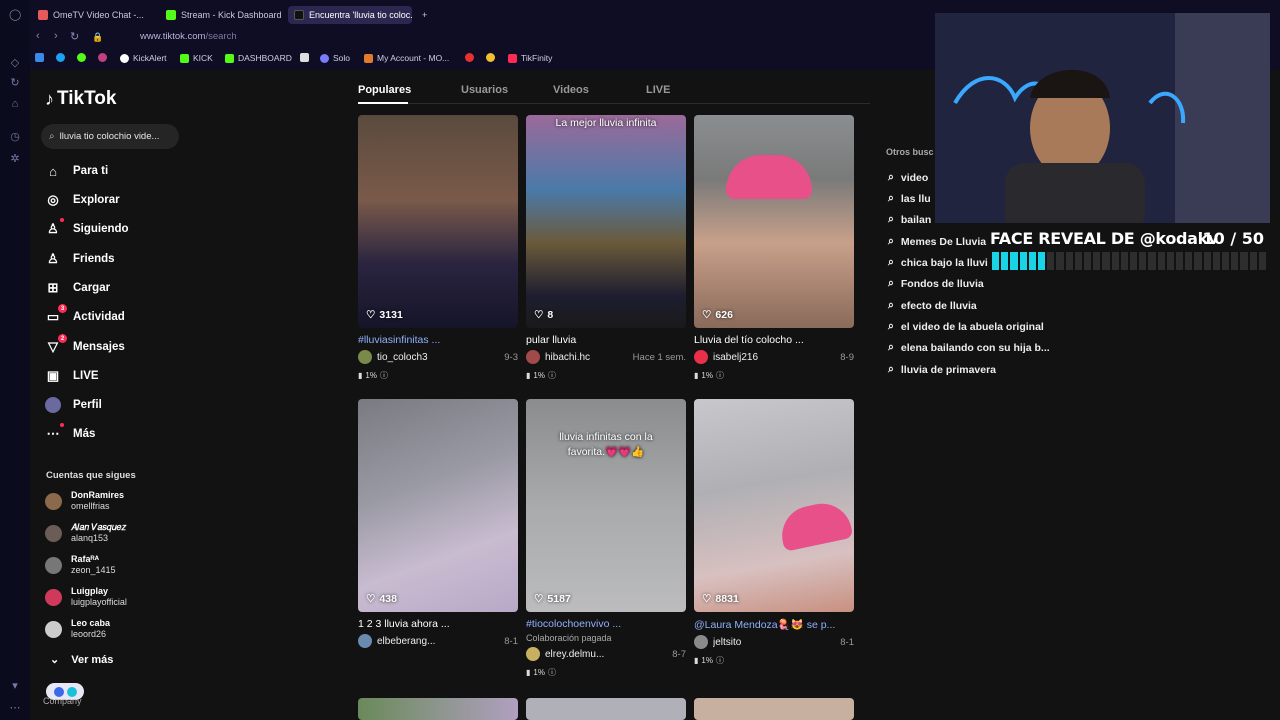 This screenshot has width=1280, height=720. I want to click on bookmark-drive-icon, so click(39, 57).